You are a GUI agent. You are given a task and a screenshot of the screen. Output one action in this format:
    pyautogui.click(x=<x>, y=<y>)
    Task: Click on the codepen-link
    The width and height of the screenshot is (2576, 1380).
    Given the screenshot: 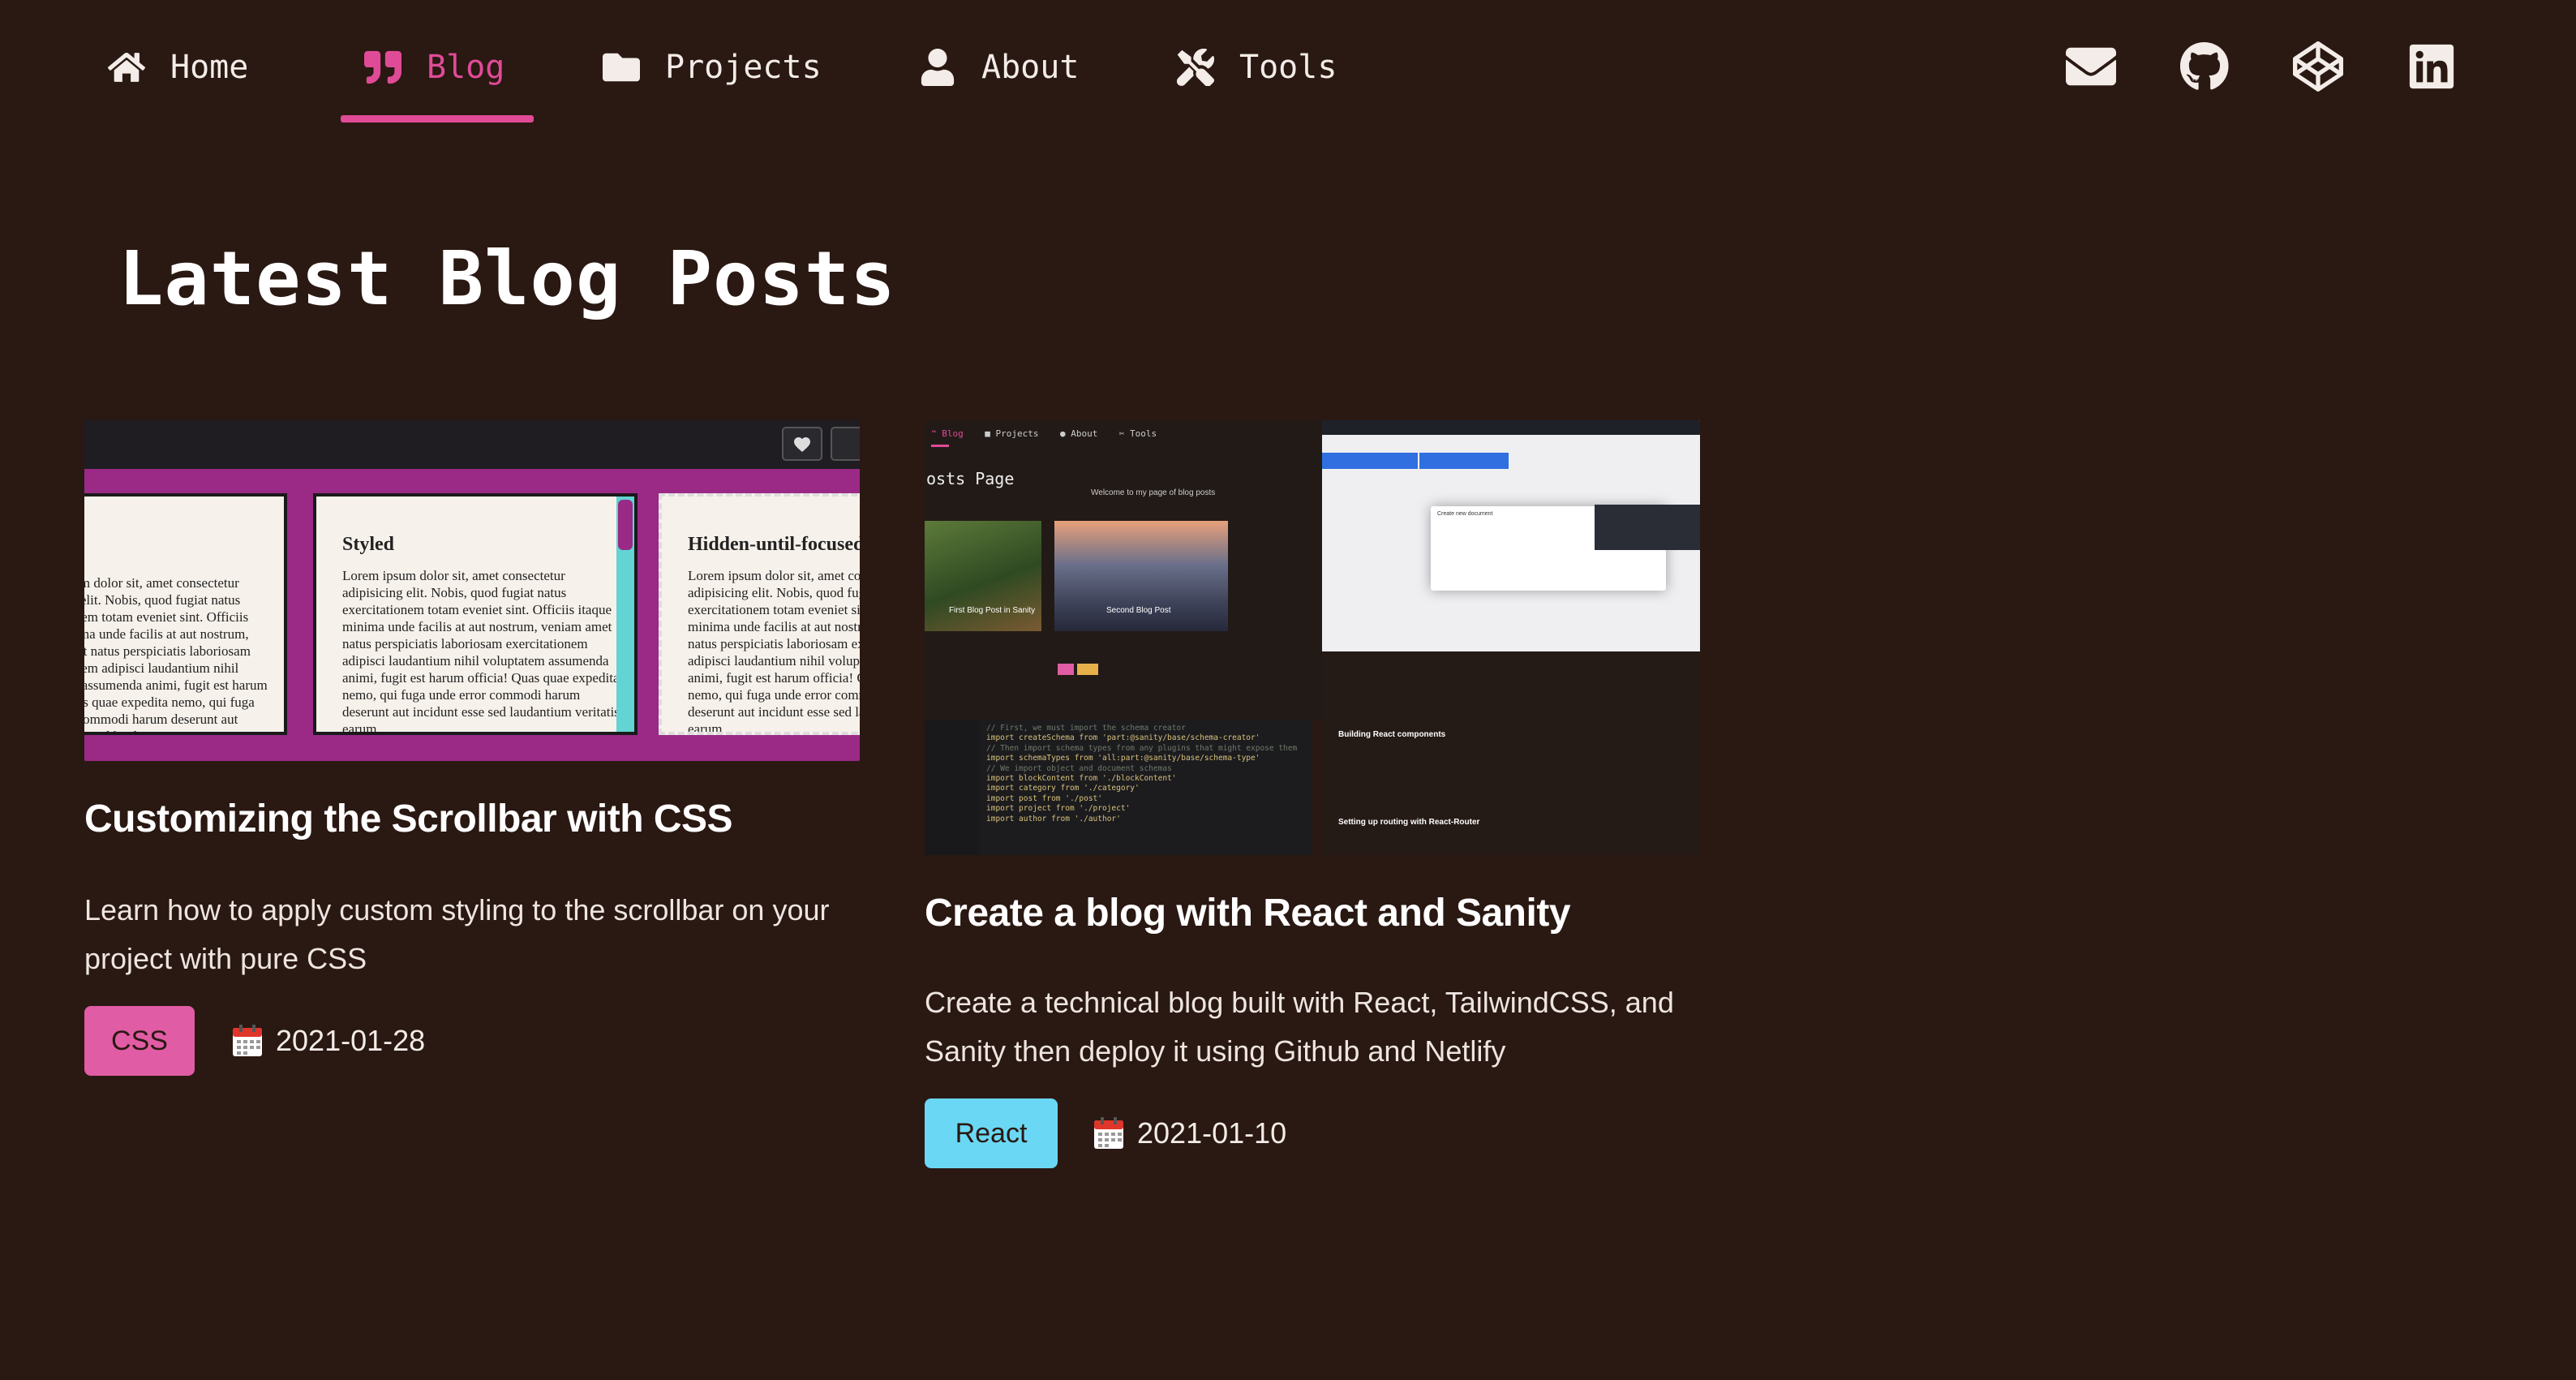 What is the action you would take?
    pyautogui.click(x=2318, y=68)
    